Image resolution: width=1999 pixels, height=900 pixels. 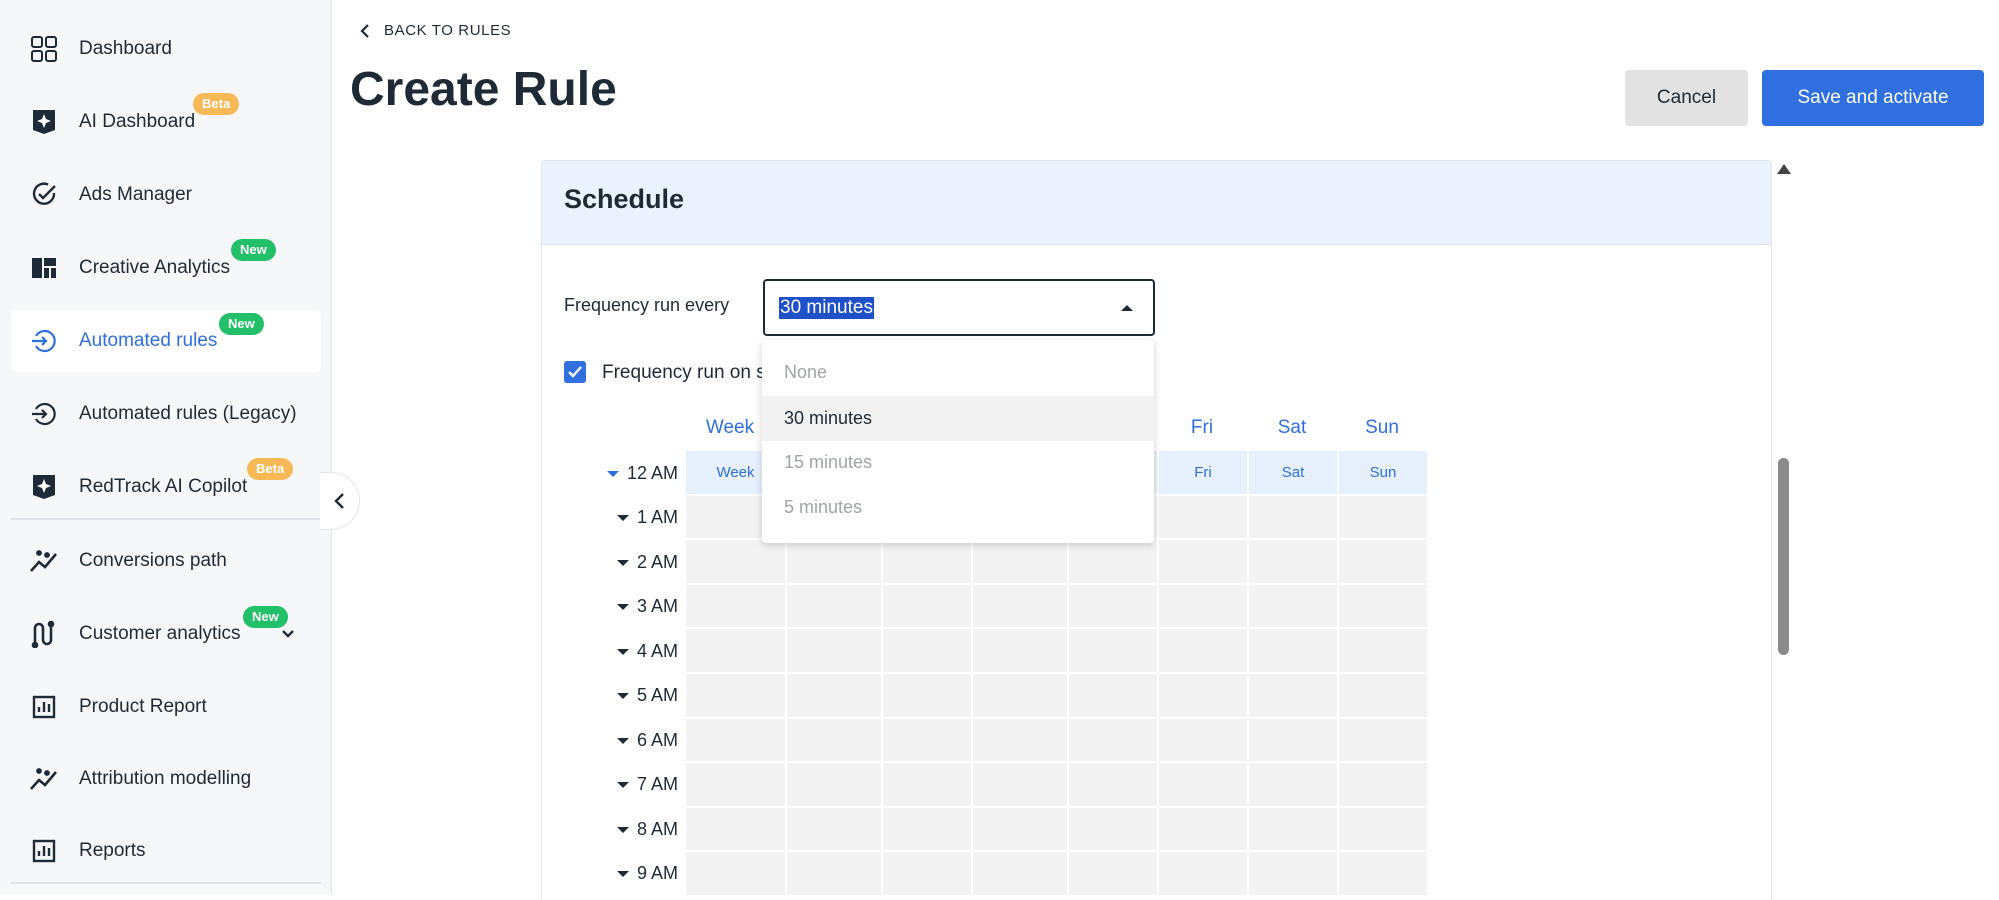 What do you see at coordinates (635, 606) in the screenshot?
I see `row-label: 3 AM` at bounding box center [635, 606].